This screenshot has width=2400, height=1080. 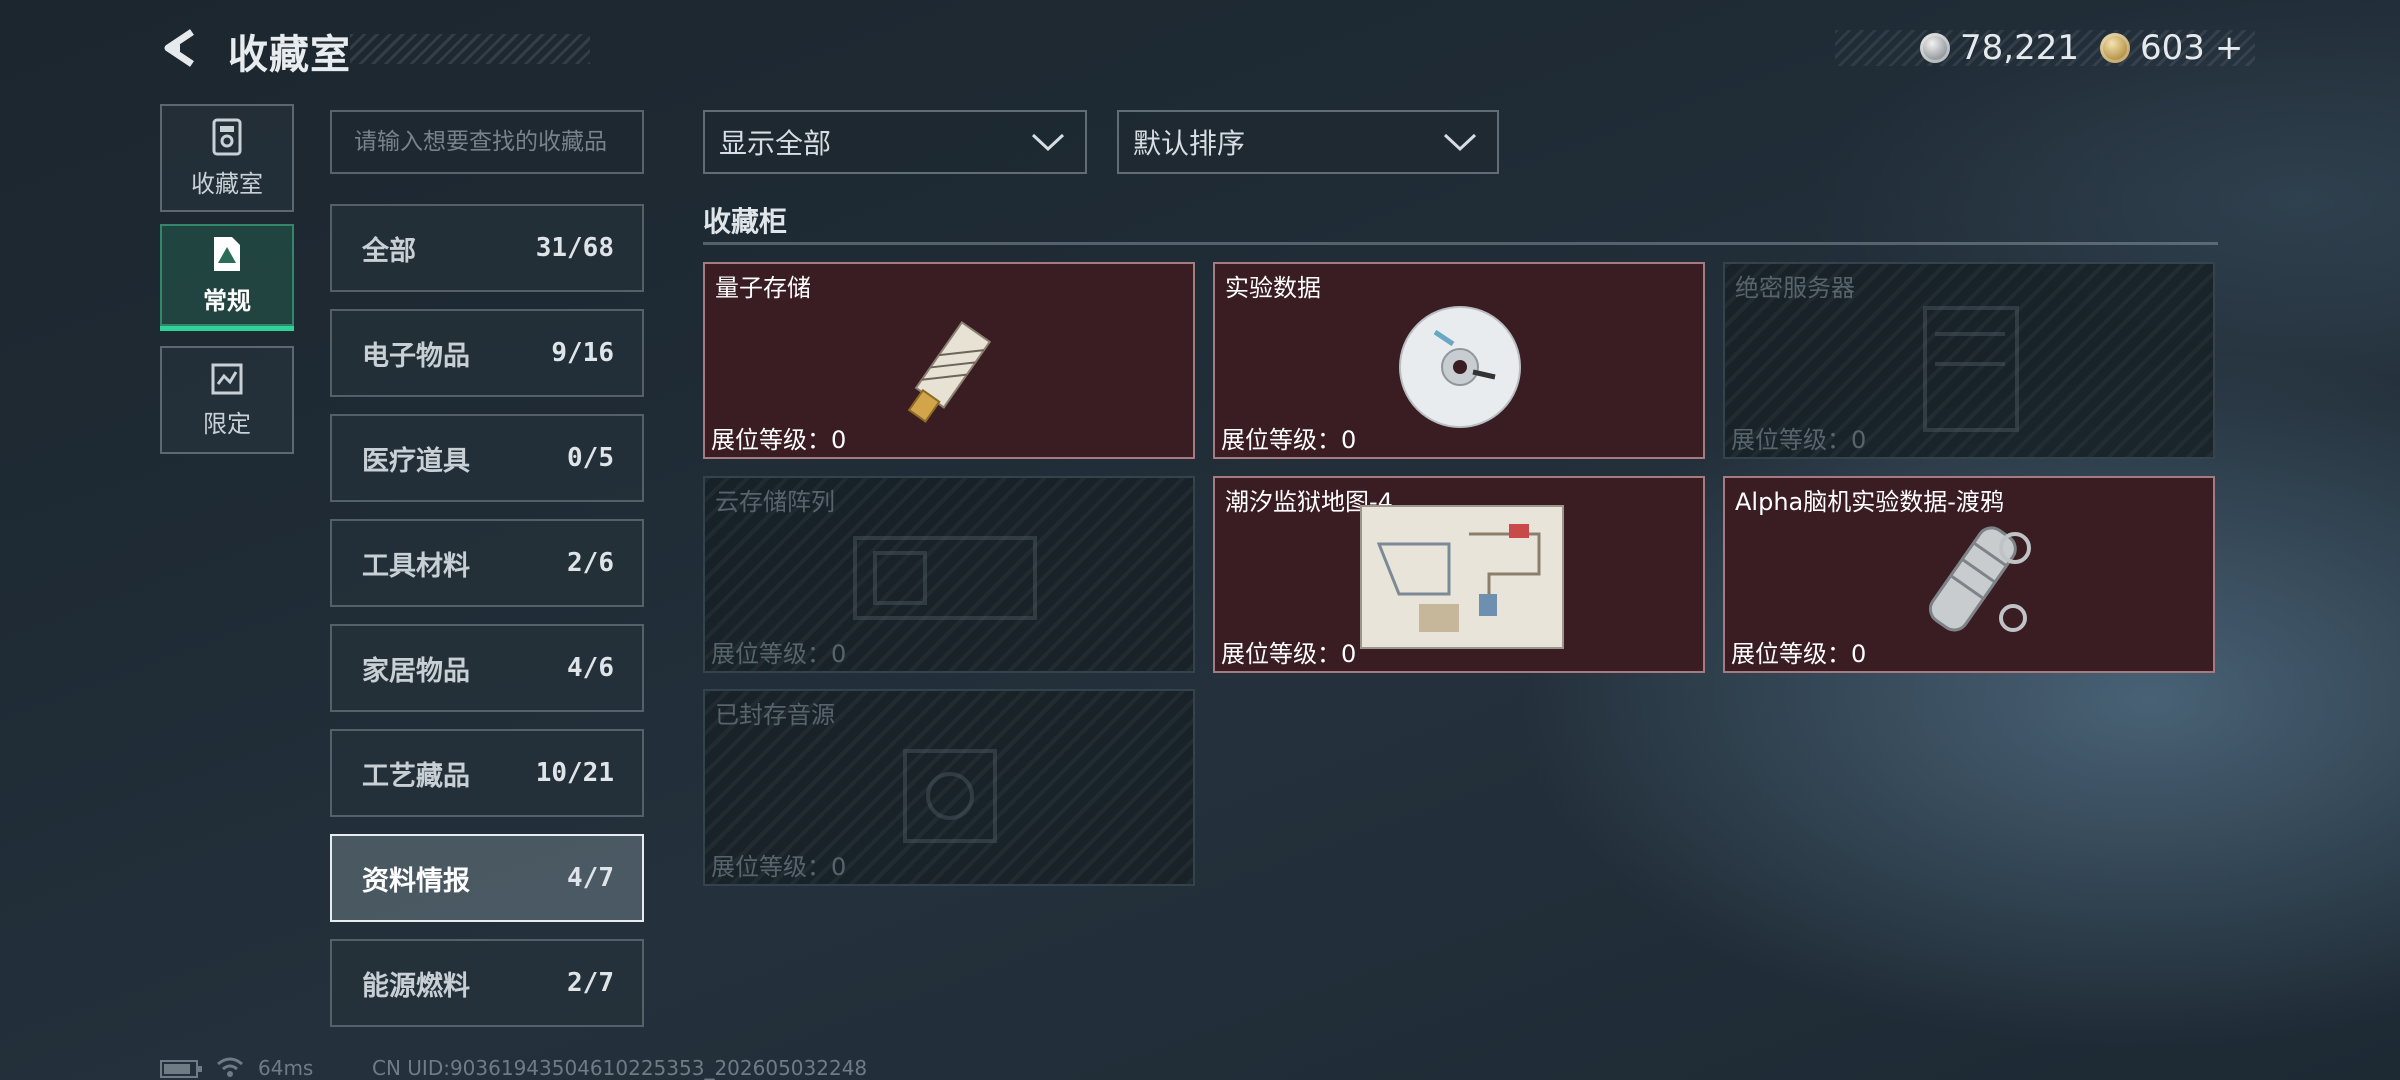 What do you see at coordinates (227, 253) in the screenshot?
I see `regular-icon` at bounding box center [227, 253].